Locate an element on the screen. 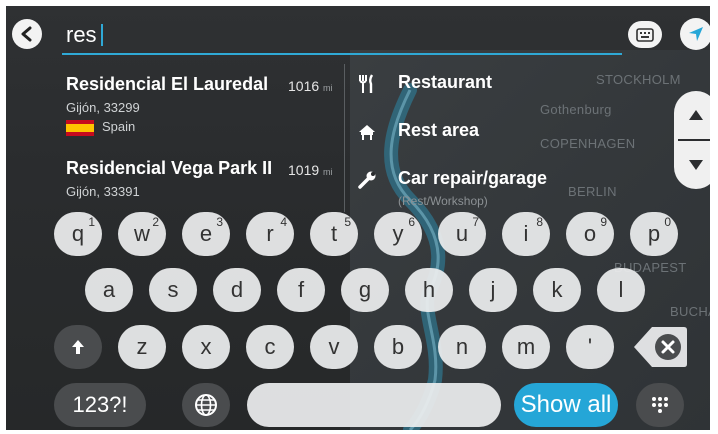 The height and width of the screenshot is (434, 718). rest-area-icon is located at coordinates (367, 132).